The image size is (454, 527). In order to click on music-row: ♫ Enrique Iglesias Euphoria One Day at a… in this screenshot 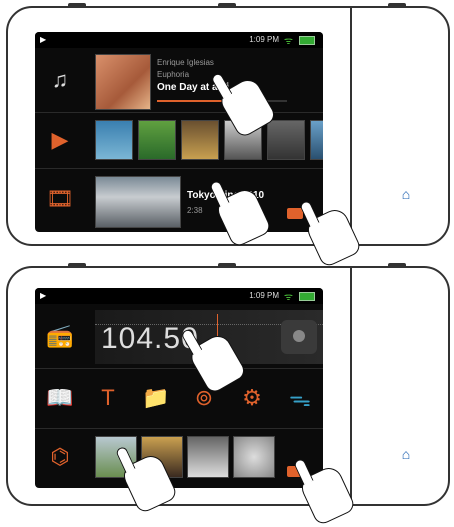, I will do `click(179, 80)`.